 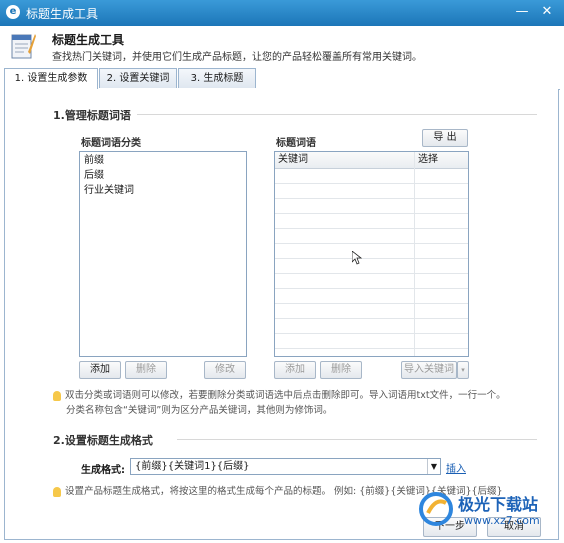 What do you see at coordinates (357, 258) in the screenshot?
I see `mouse-cursor-icon` at bounding box center [357, 258].